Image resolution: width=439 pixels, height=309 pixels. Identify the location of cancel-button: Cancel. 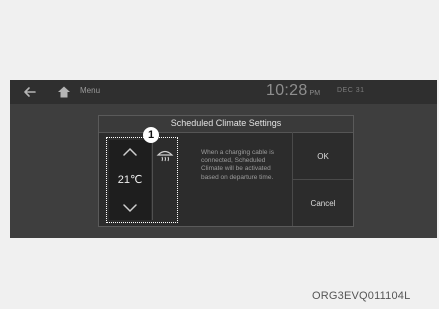
(323, 203).